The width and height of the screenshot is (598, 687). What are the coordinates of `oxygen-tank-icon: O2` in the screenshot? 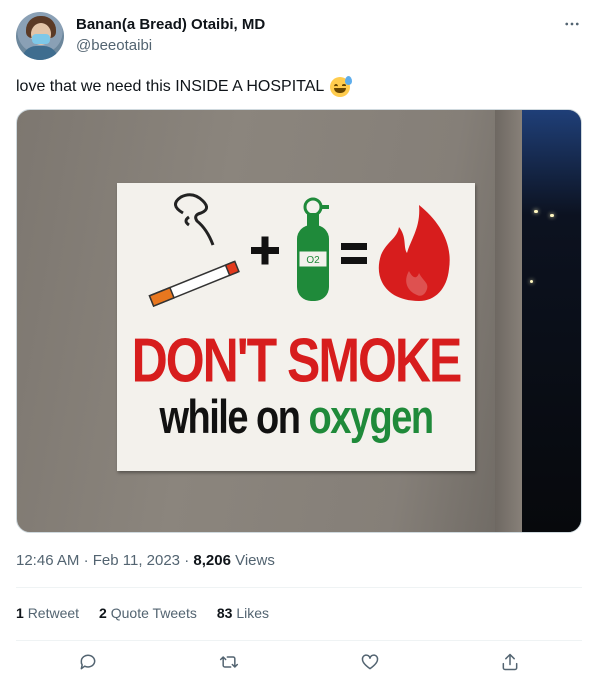 It's located at (313, 249).